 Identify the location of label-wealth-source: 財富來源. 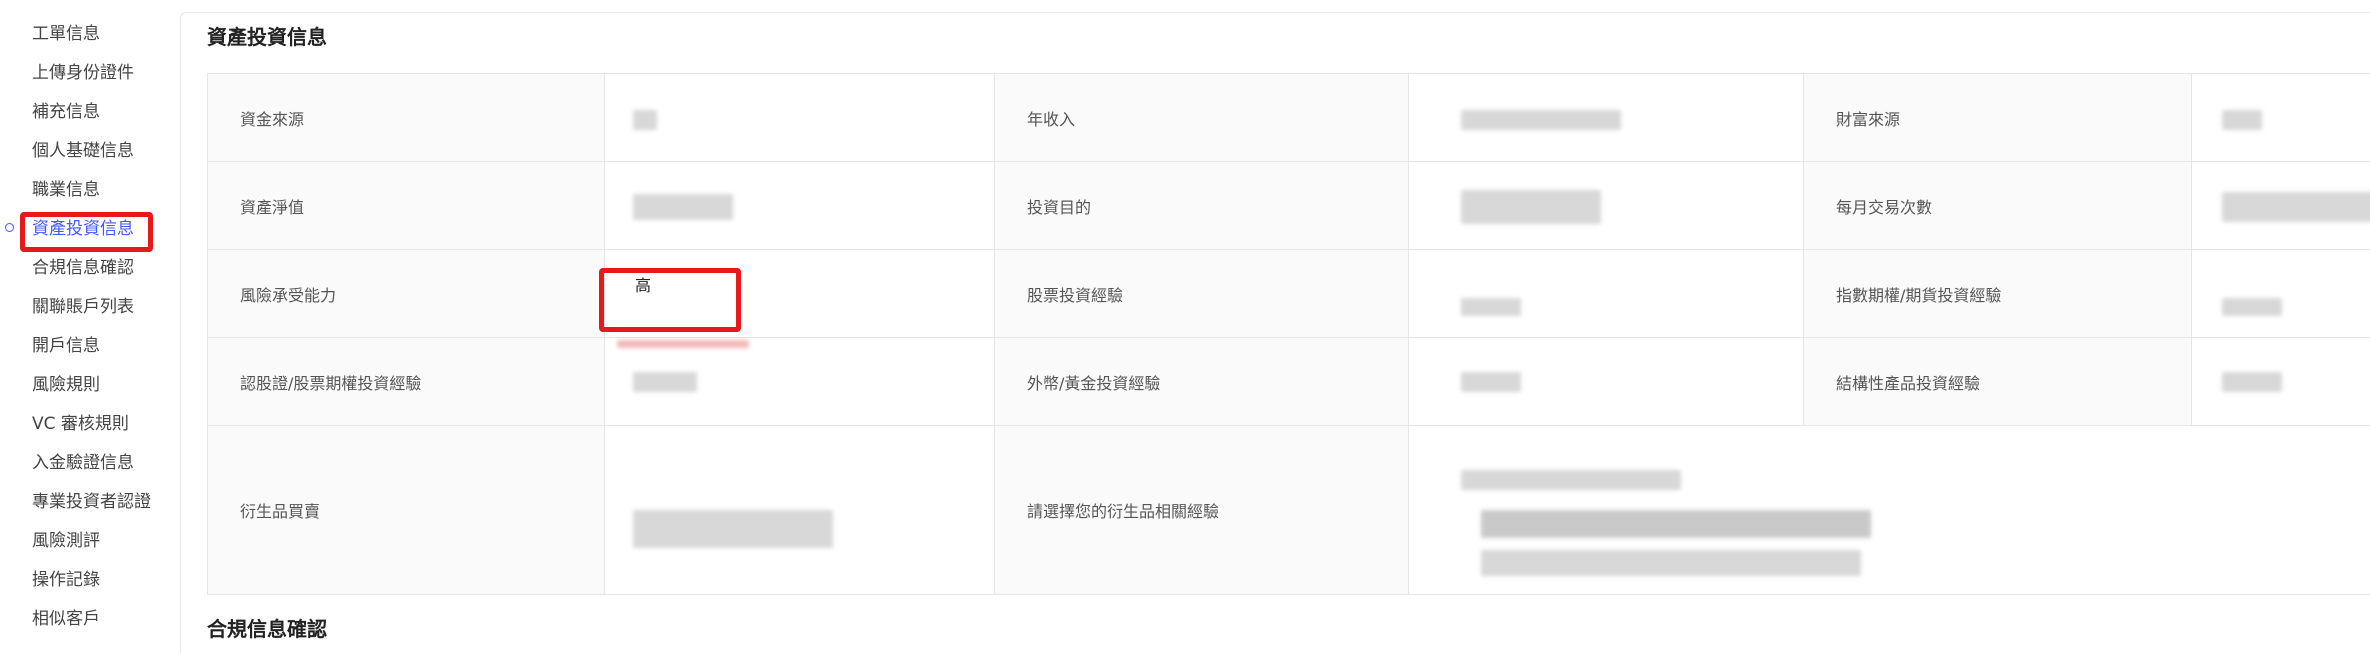
(1998, 117).